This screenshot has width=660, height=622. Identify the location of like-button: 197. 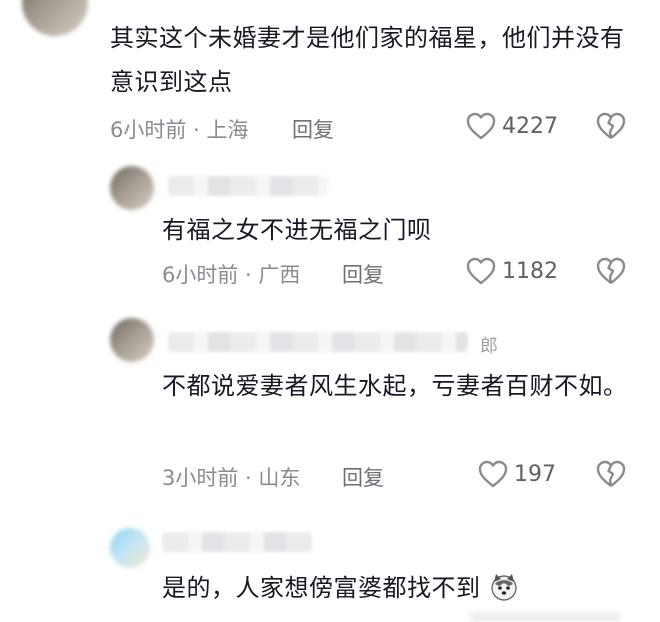
(517, 474).